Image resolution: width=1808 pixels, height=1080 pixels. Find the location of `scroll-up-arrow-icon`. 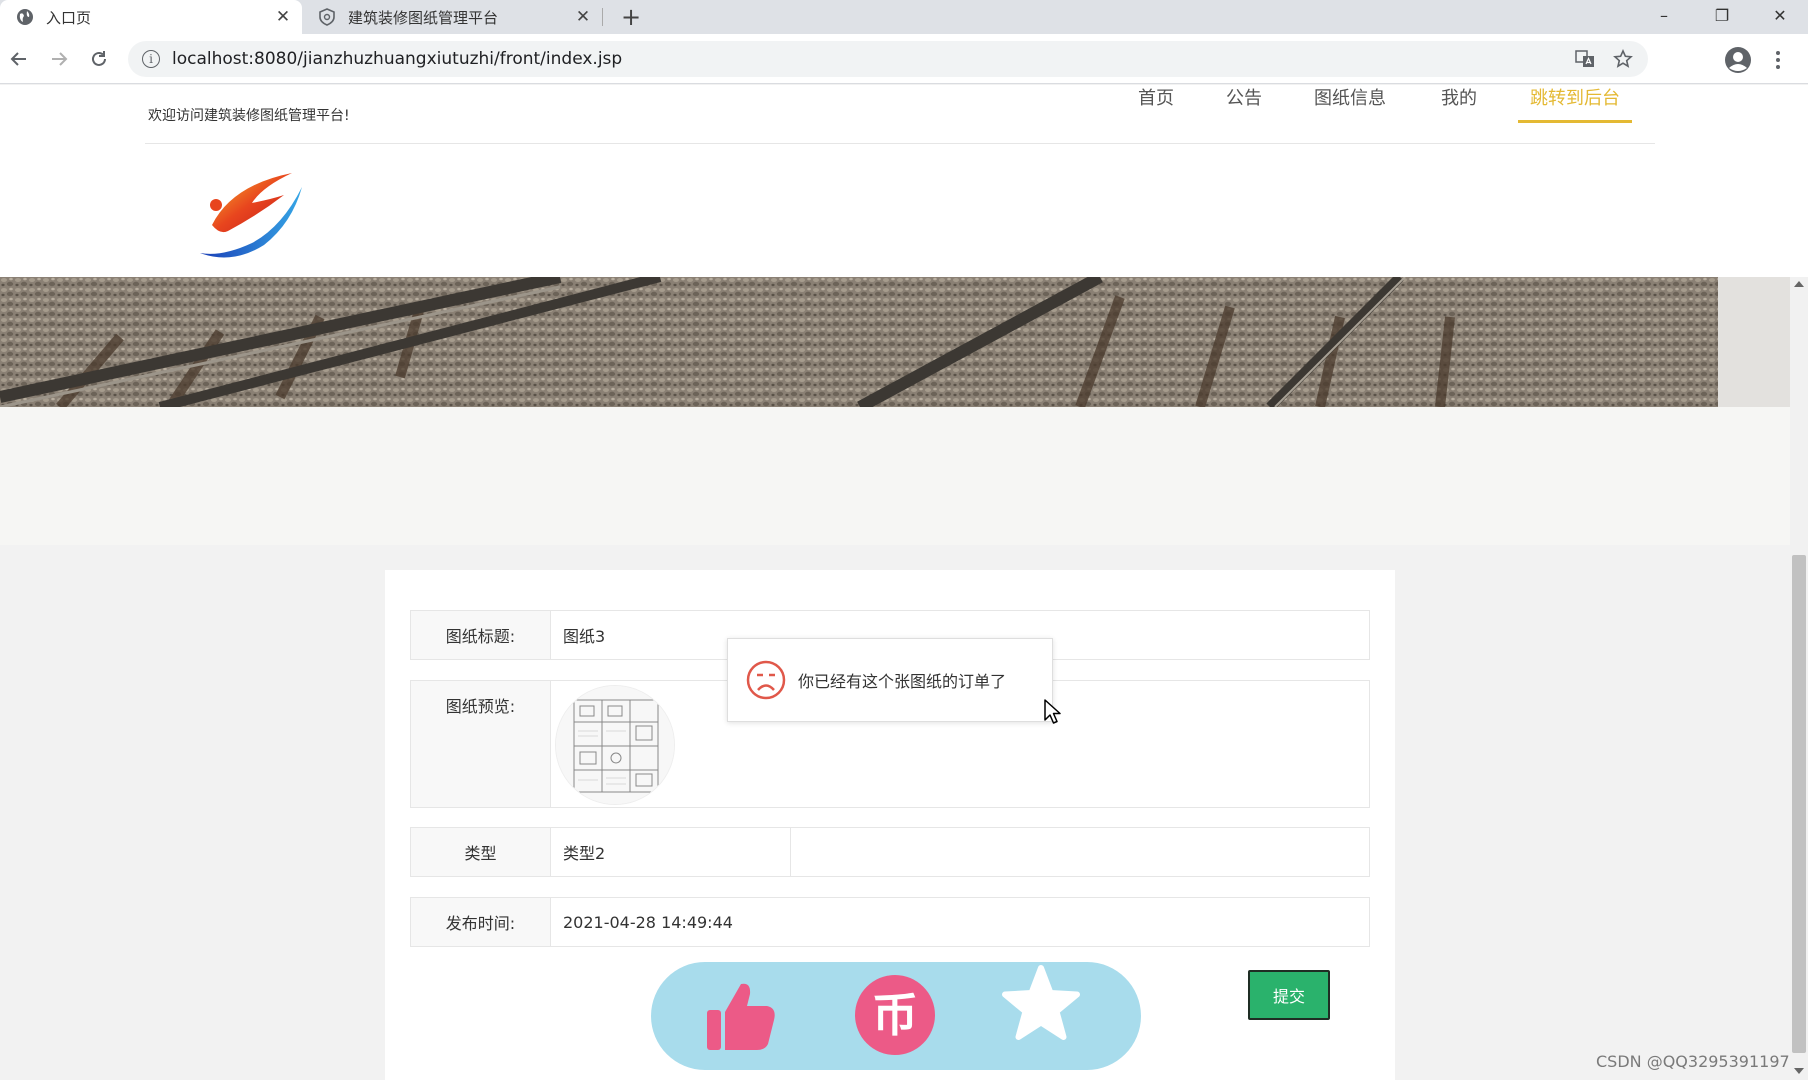

scroll-up-arrow-icon is located at coordinates (1799, 284).